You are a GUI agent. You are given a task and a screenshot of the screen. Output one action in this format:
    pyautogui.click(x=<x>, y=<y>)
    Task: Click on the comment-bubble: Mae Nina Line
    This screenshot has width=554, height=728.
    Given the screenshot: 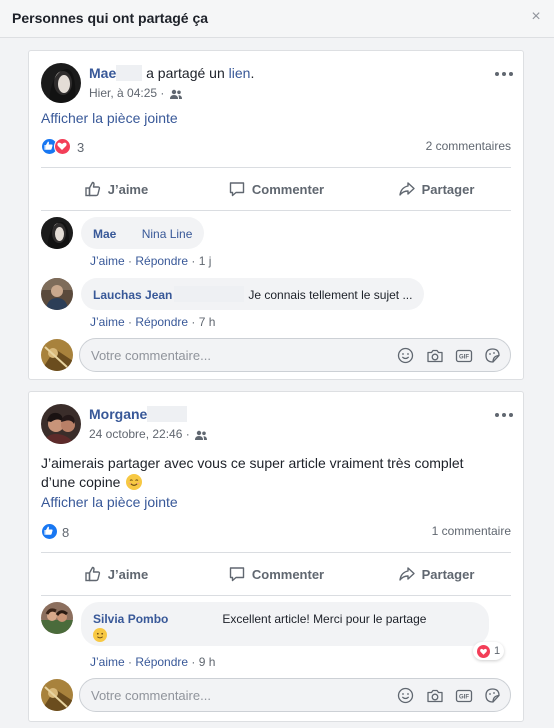 What is the action you would take?
    pyautogui.click(x=143, y=233)
    